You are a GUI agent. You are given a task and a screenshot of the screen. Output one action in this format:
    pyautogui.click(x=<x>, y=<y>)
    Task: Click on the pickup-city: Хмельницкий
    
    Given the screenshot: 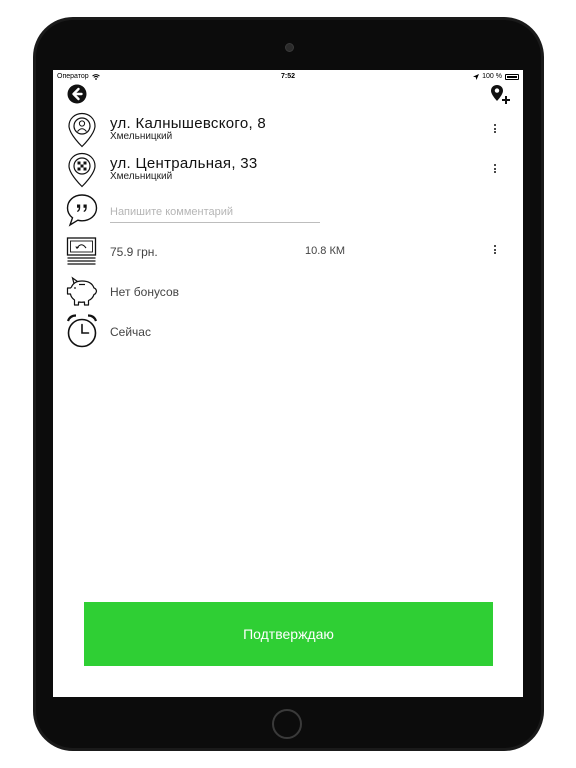 What is the action you would take?
    pyautogui.click(x=141, y=136)
    